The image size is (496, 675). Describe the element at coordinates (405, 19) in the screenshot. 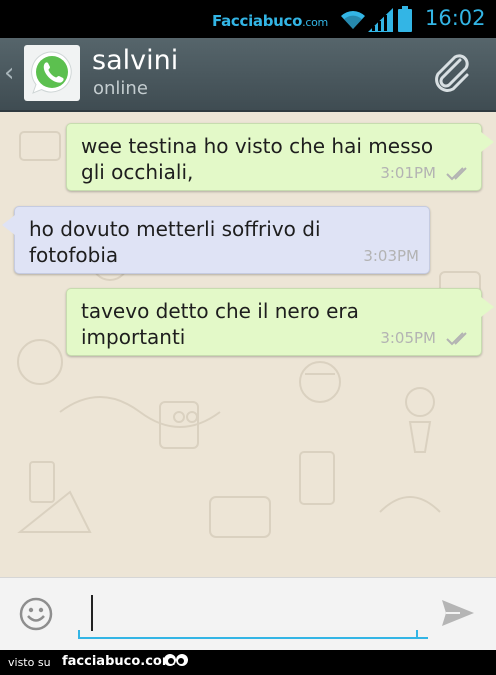

I see `battery-icon` at that location.